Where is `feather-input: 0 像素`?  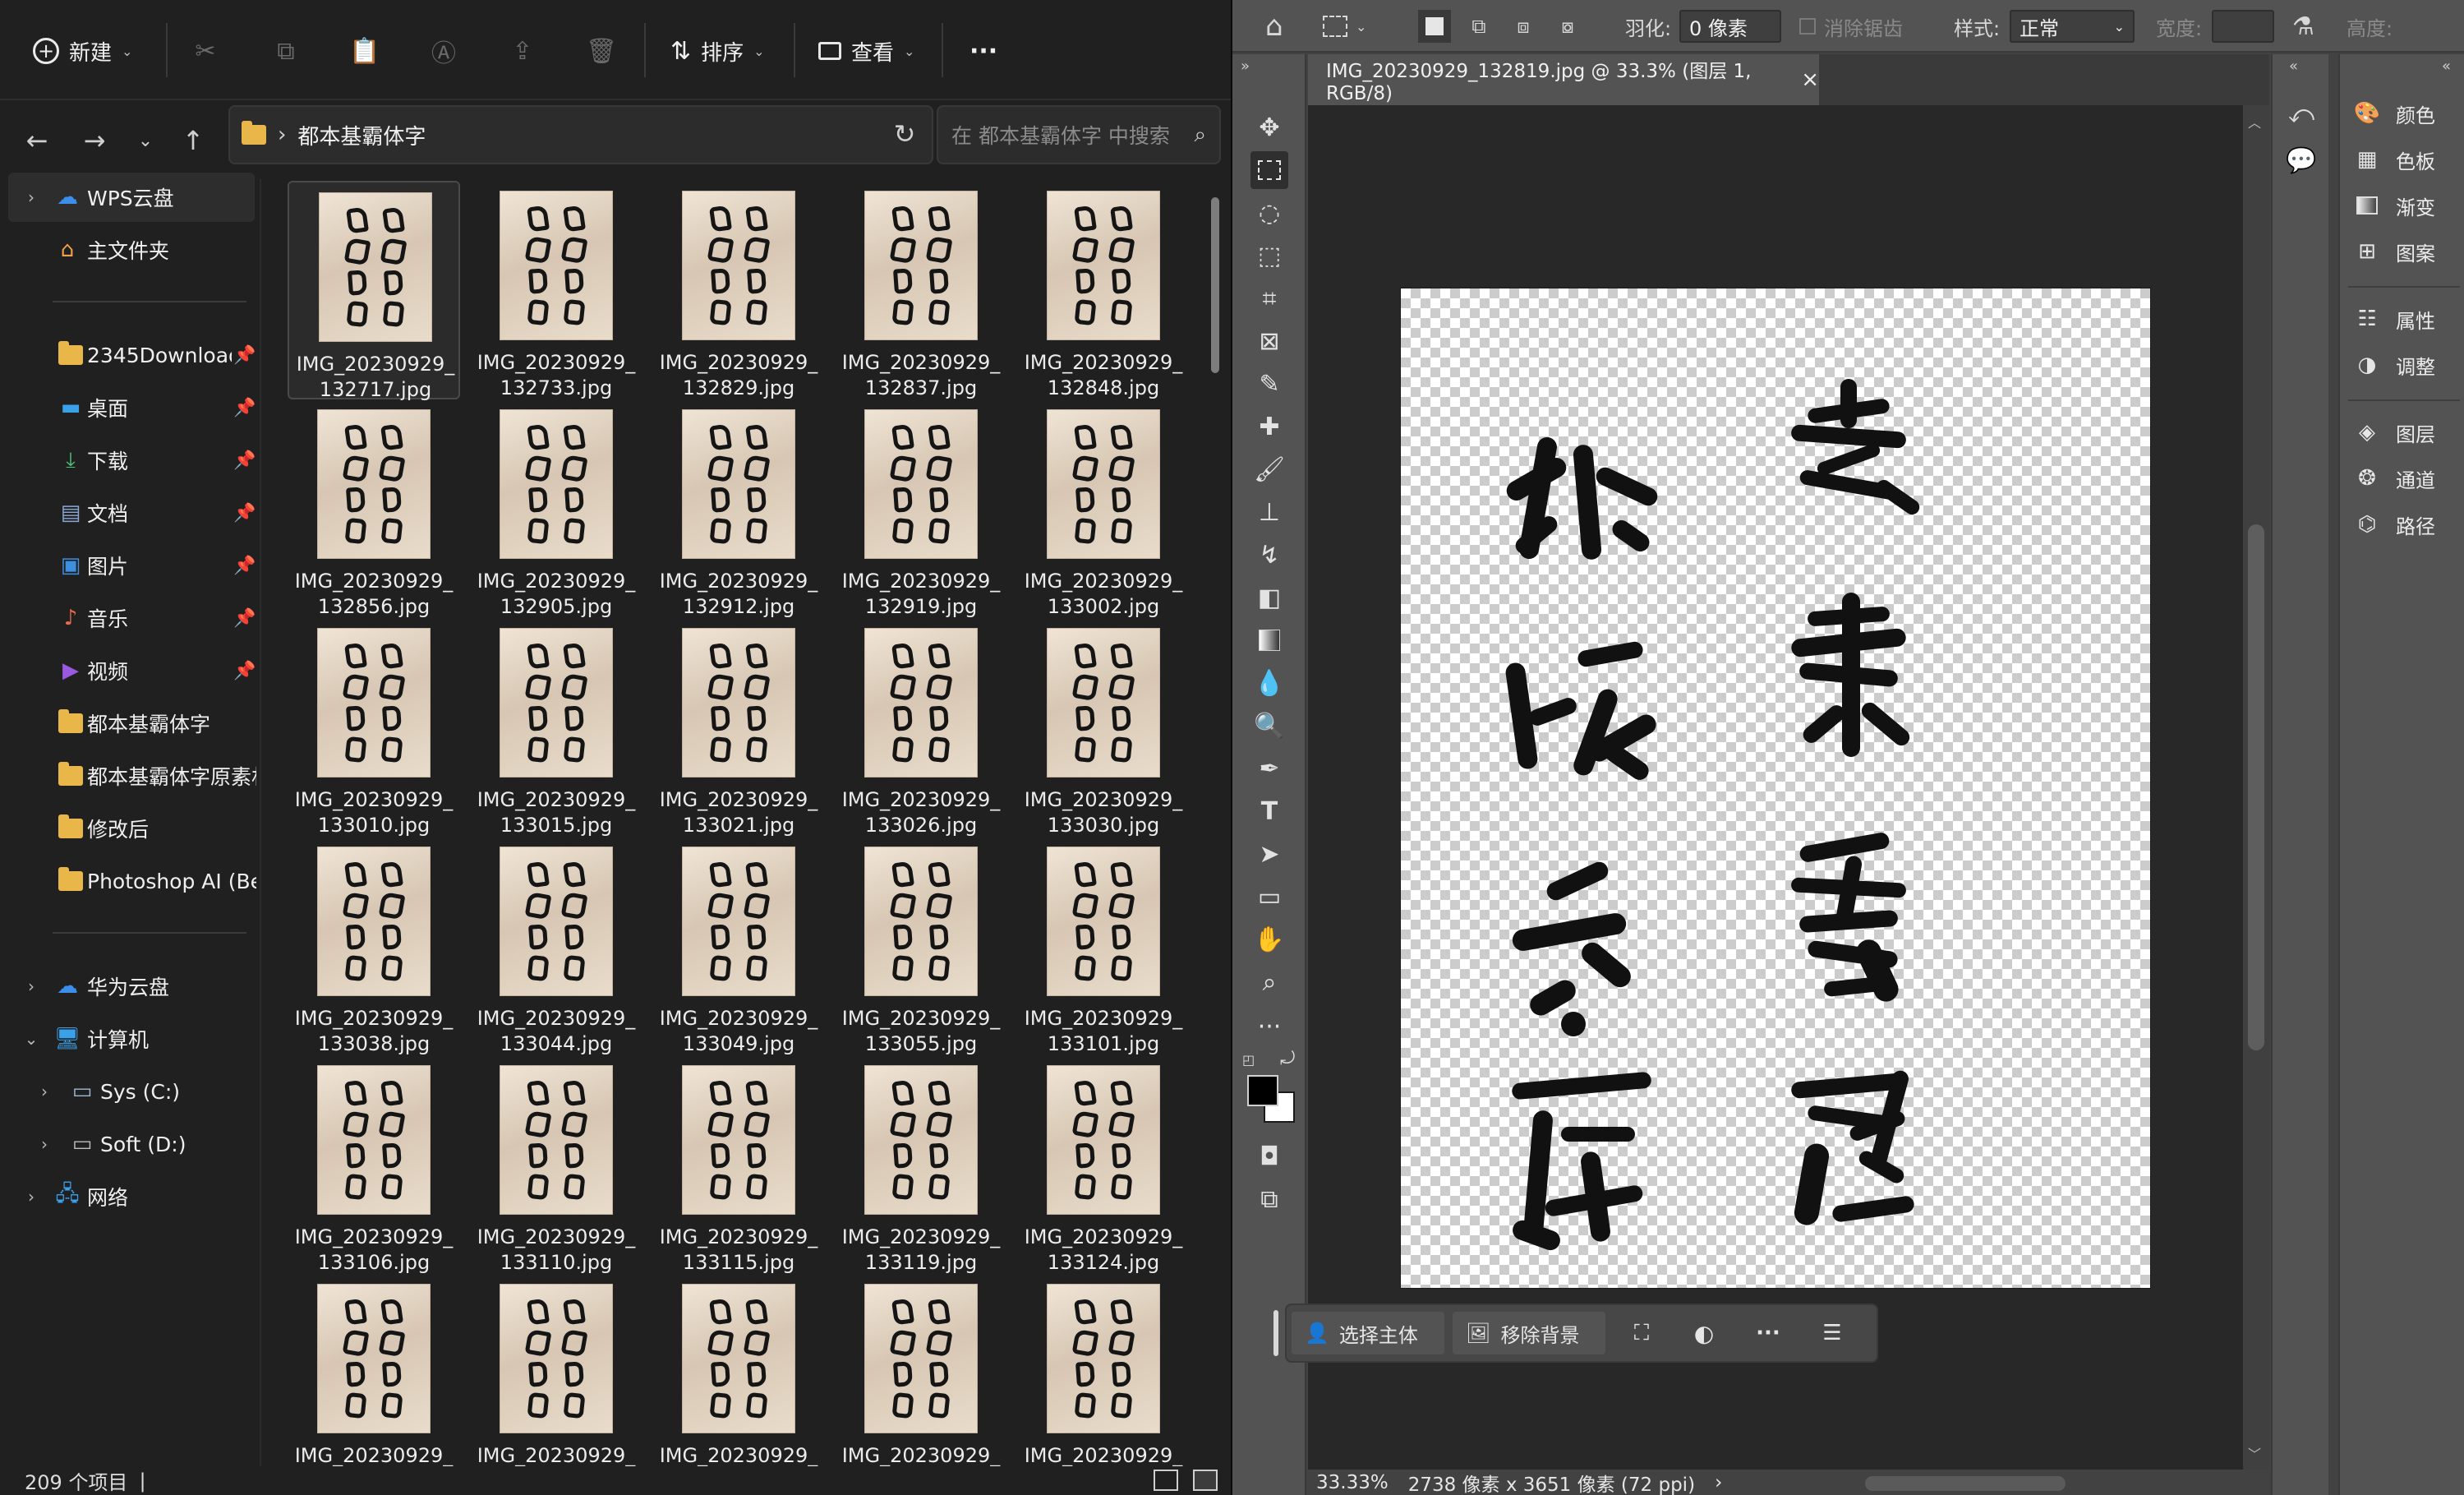
feather-input: 0 像素 is located at coordinates (1730, 26).